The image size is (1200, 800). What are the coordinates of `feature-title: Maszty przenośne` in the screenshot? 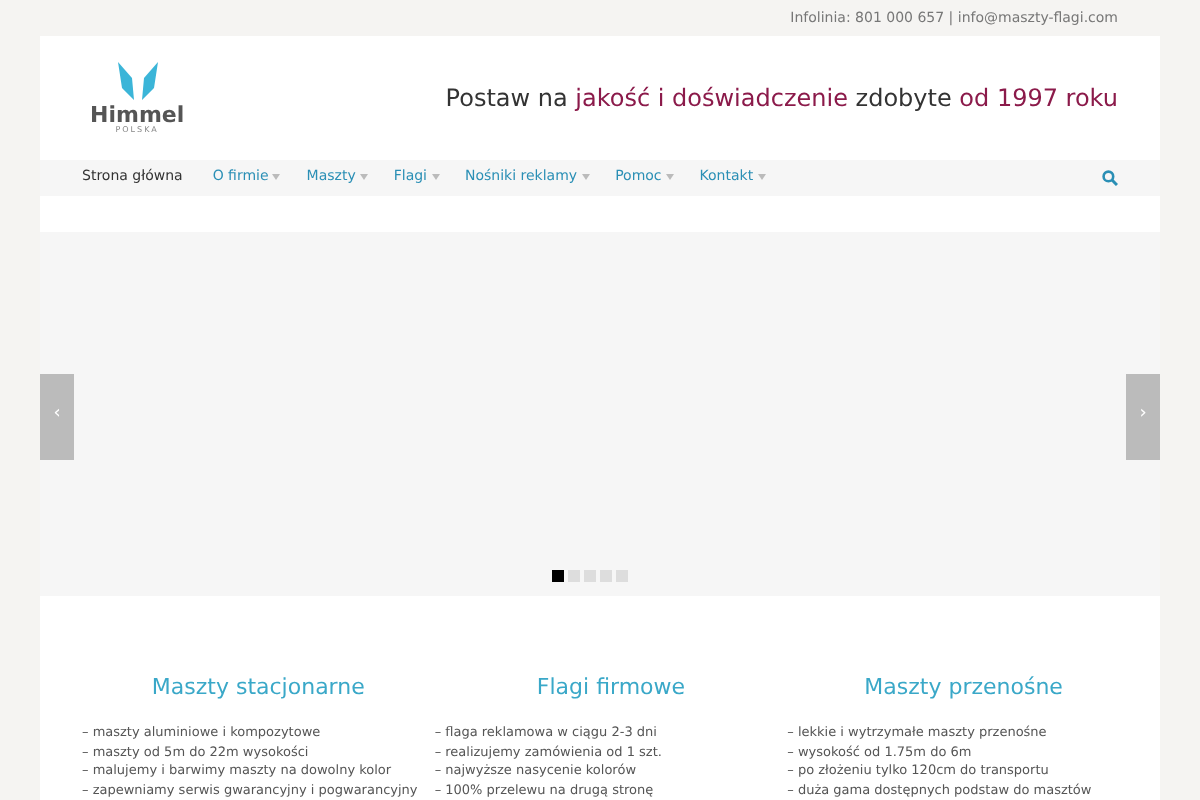 It's located at (963, 687).